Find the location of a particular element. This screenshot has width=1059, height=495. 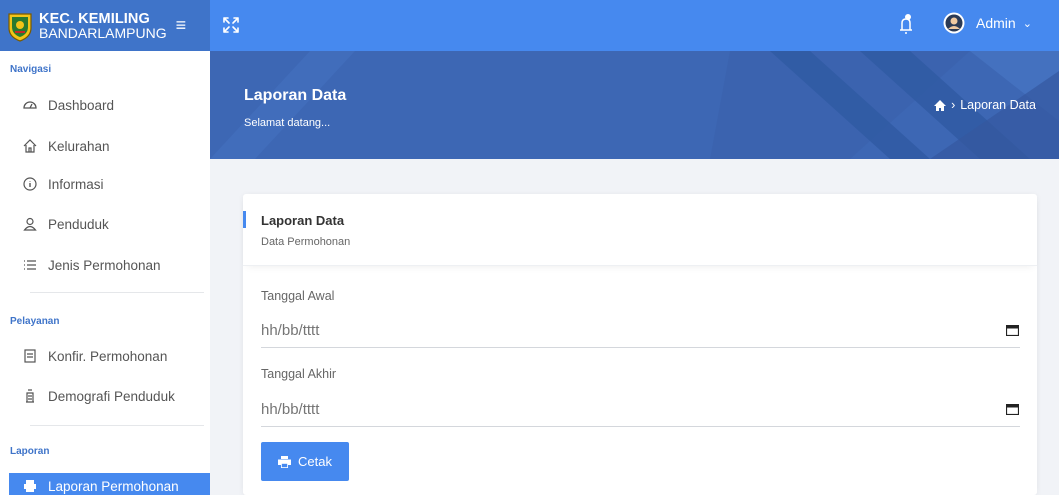

page-title: Laporan Data is located at coordinates (295, 95).